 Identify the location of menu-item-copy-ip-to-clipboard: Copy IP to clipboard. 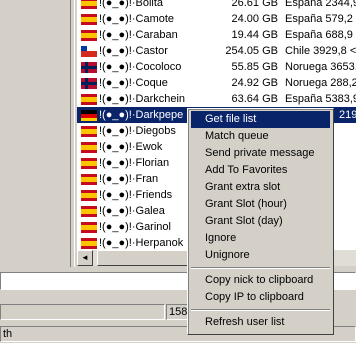
(260, 297).